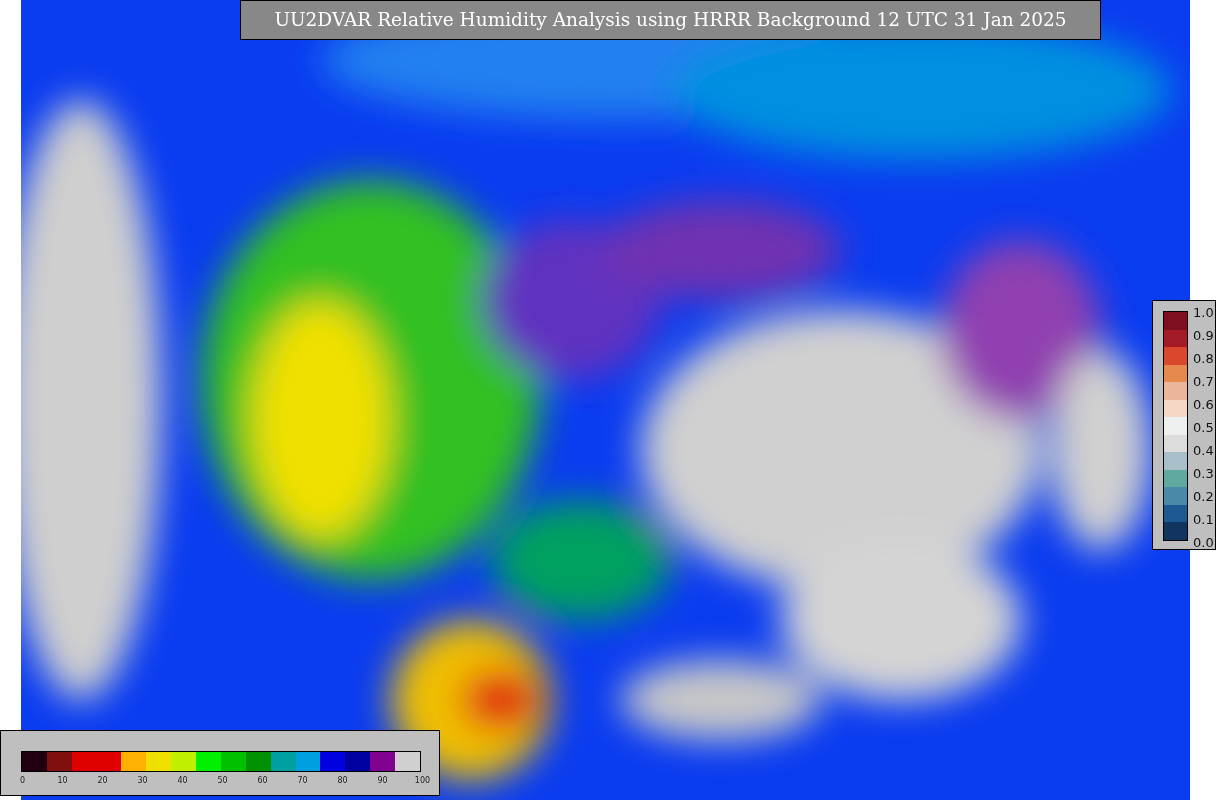 This screenshot has width=1216, height=800. What do you see at coordinates (22, 781) in the screenshot?
I see `colorbar-tick-label: 0` at bounding box center [22, 781].